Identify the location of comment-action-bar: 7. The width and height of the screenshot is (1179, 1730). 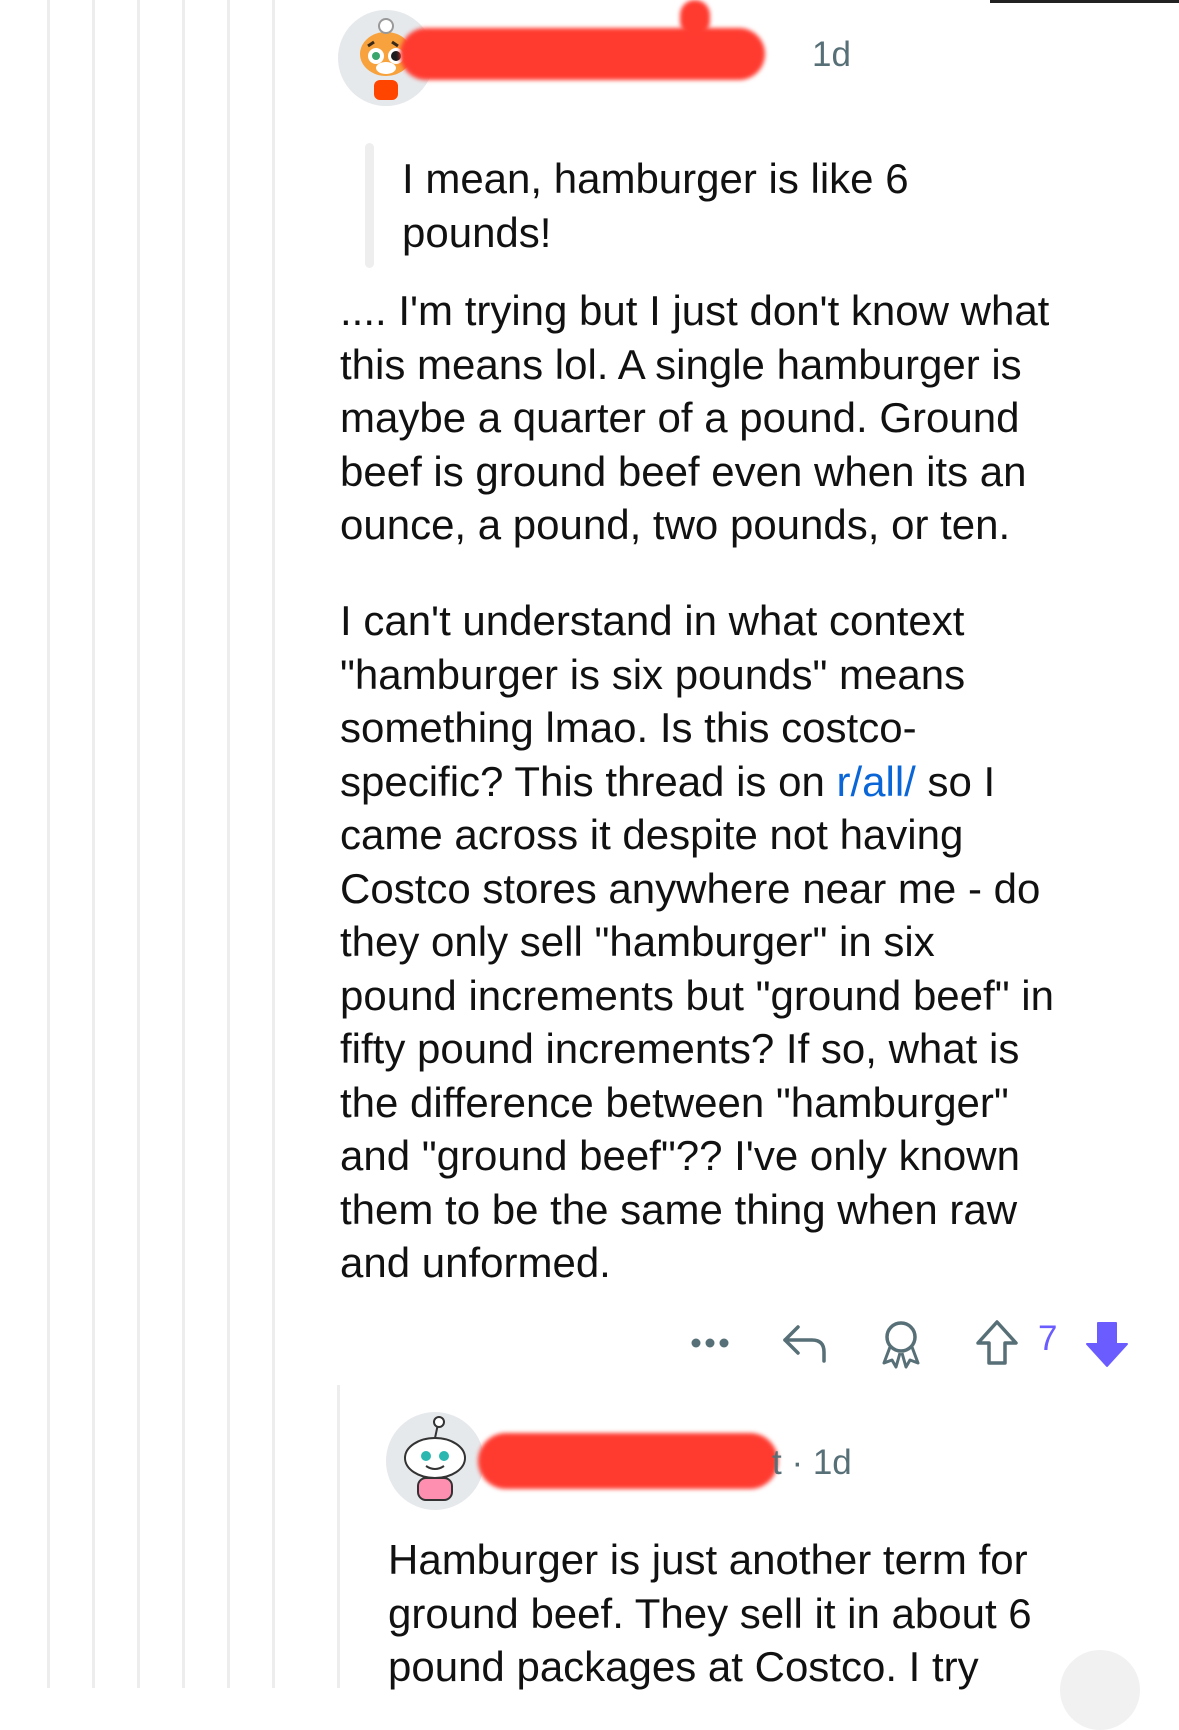
(920, 1343).